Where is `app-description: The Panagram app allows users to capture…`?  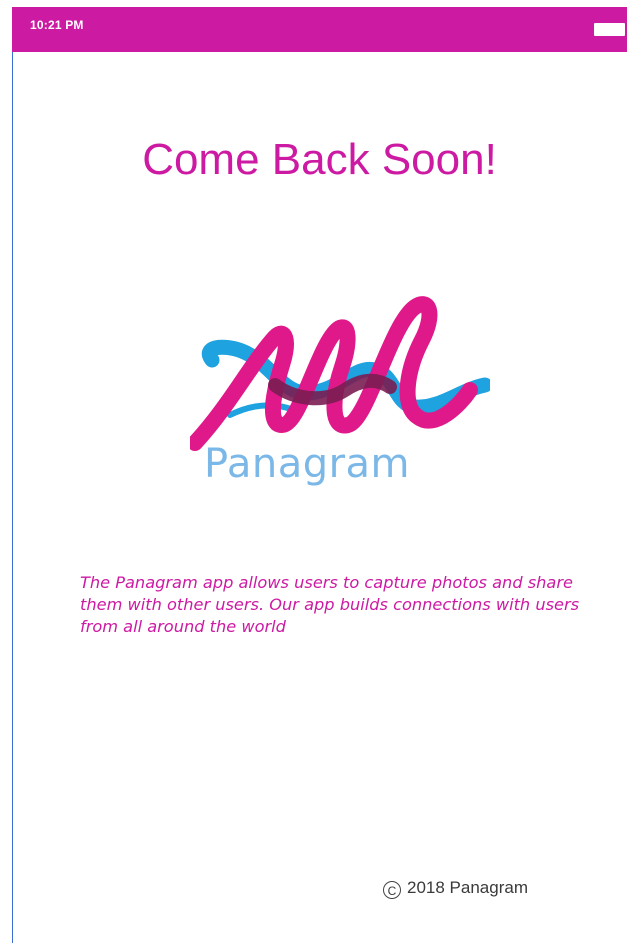 app-description: The Panagram app allows users to capture… is located at coordinates (330, 604).